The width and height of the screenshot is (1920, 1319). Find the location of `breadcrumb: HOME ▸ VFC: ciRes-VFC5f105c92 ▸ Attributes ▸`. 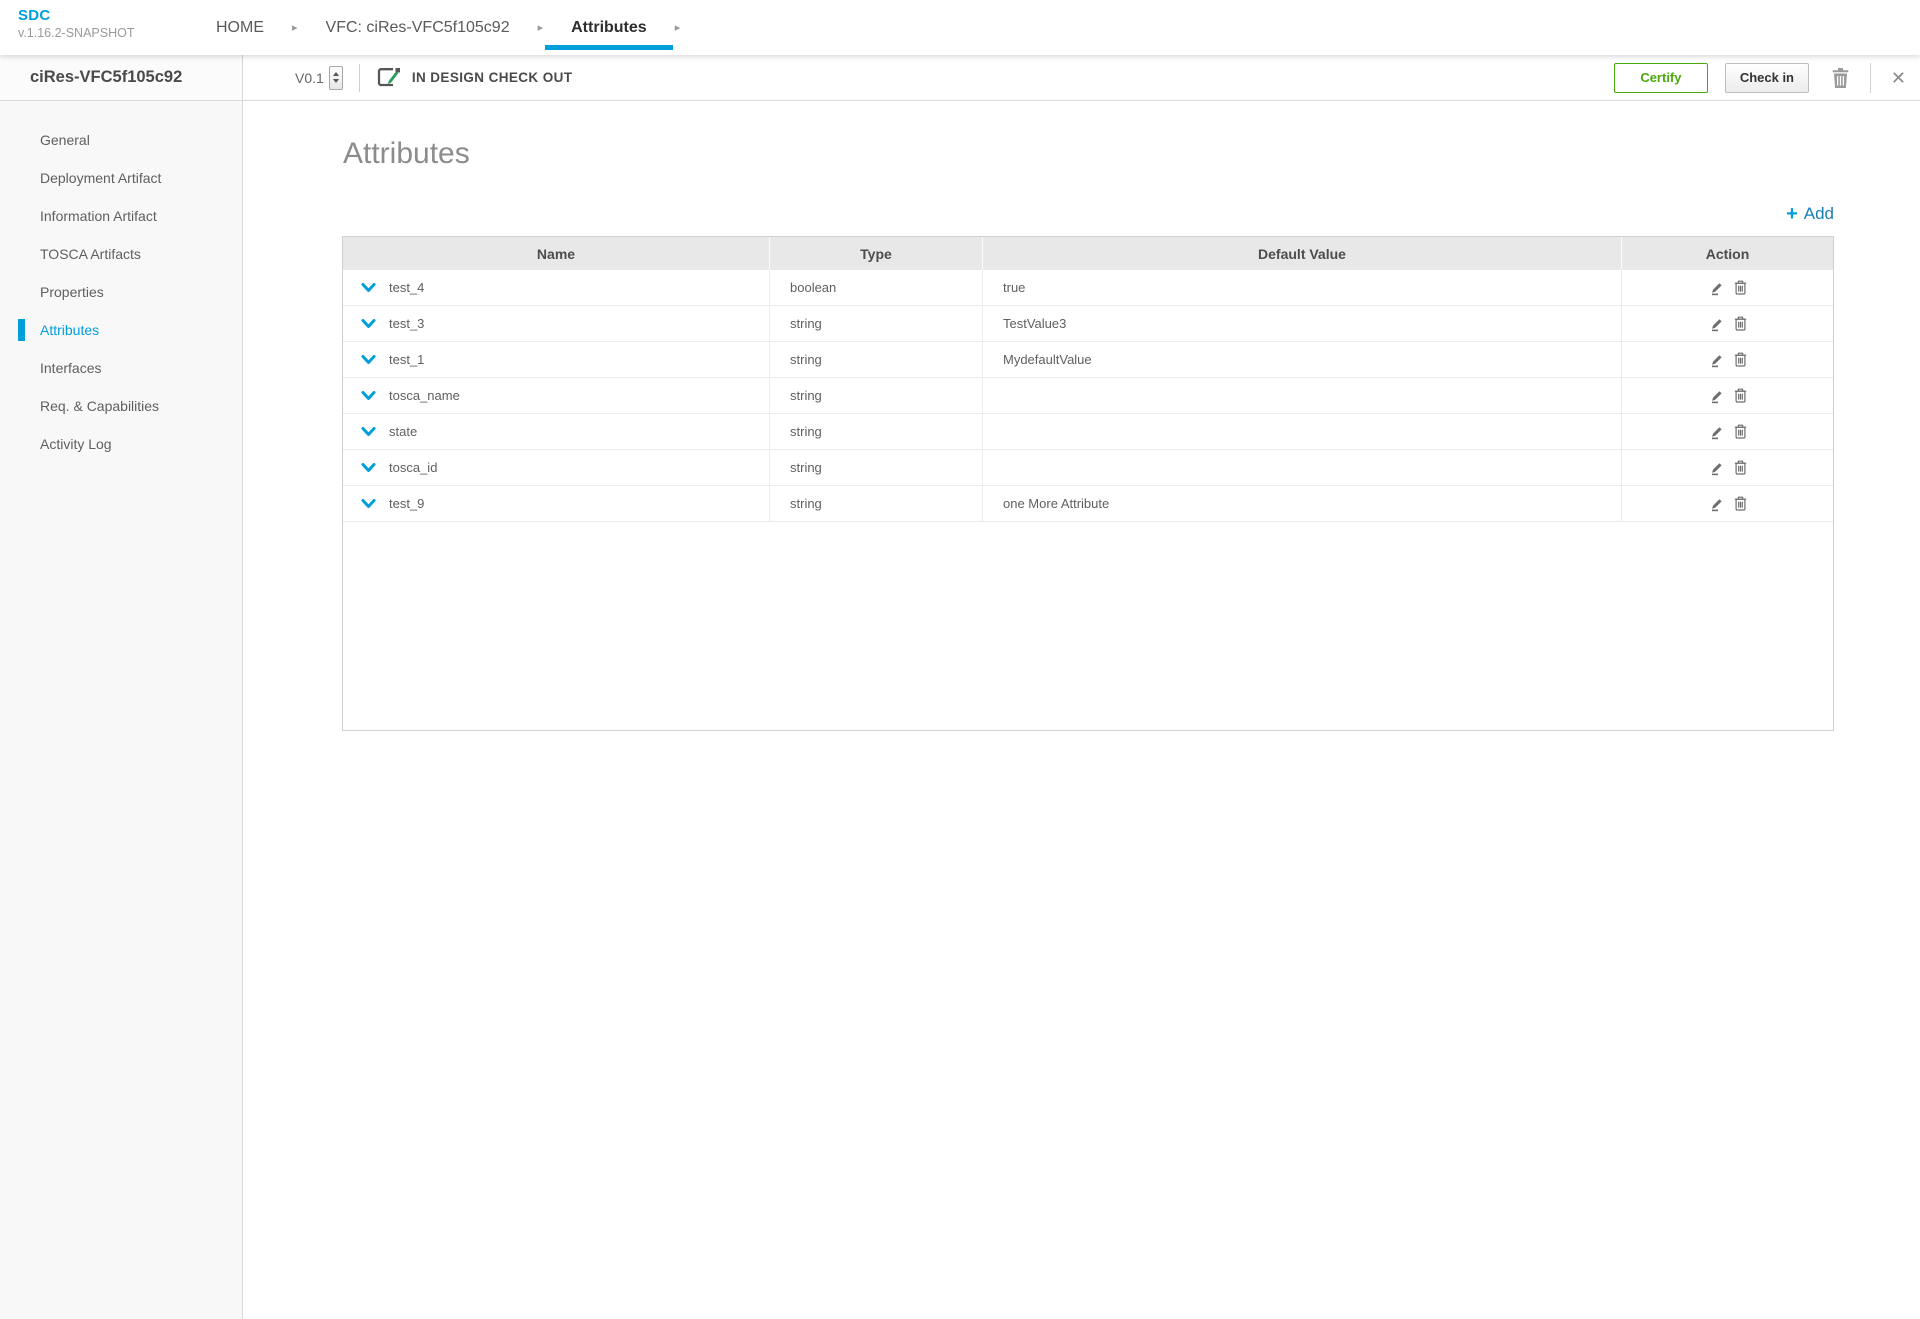

breadcrumb: HOME ▸ VFC: ciRes-VFC5f105c92 ▸ Attributes ▸ is located at coordinates (436, 27).